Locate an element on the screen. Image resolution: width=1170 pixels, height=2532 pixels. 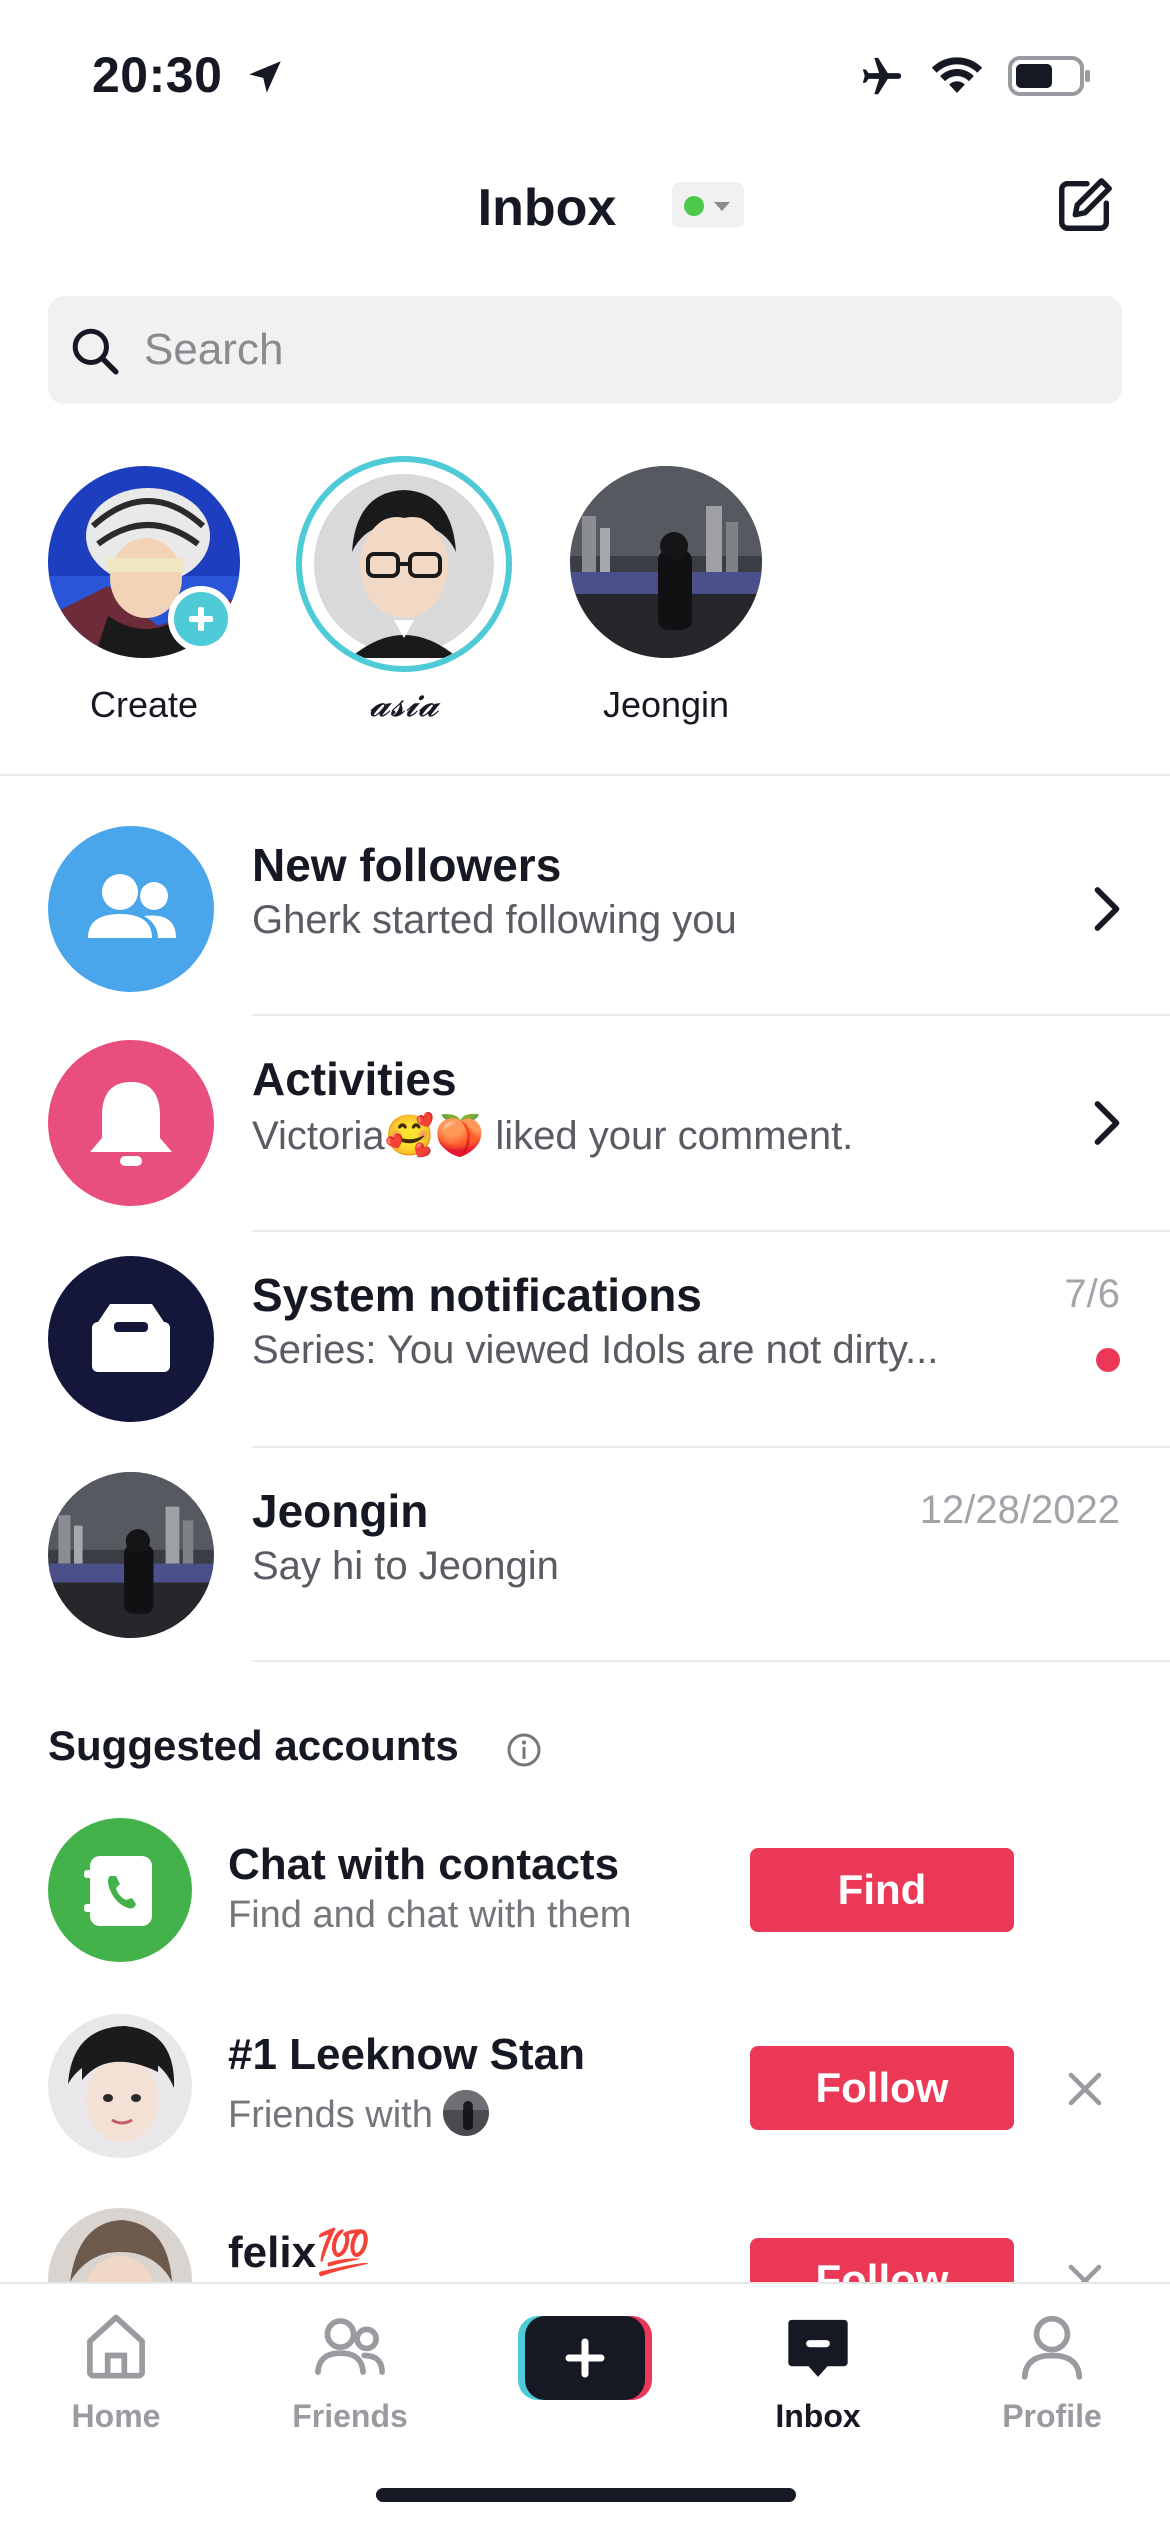
home-indicator is located at coordinates (586, 2495).